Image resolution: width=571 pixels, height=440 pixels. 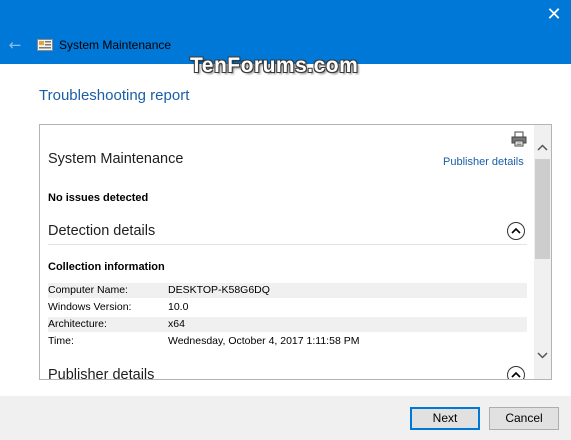 What do you see at coordinates (45, 45) in the screenshot?
I see `system-maintenance-app-icon` at bounding box center [45, 45].